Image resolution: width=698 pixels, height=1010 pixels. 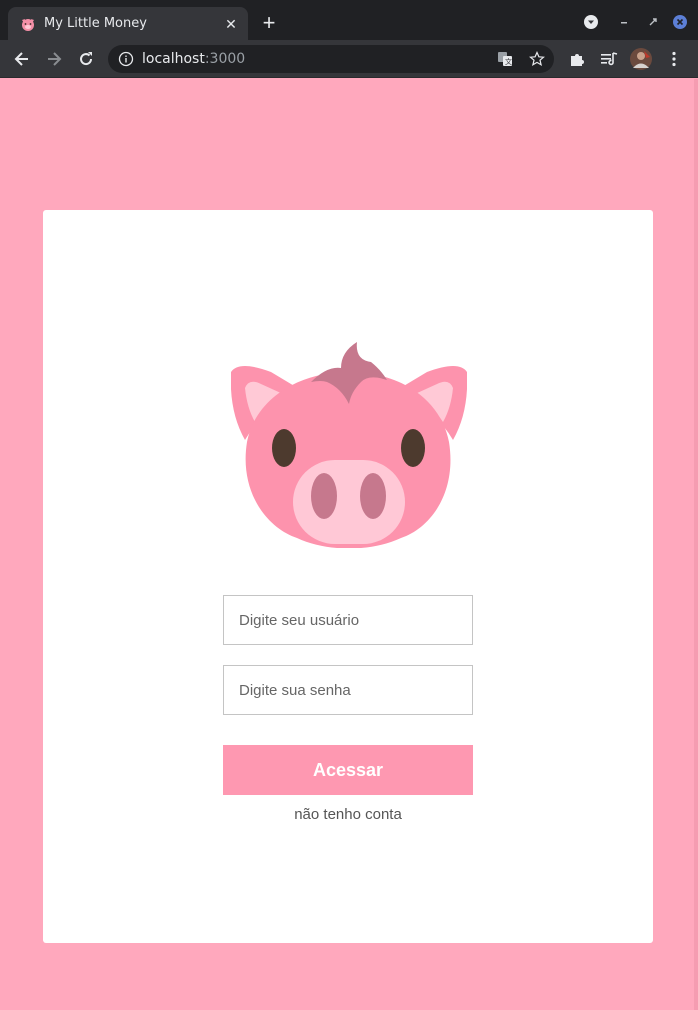 I want to click on close-tab-icon: ✕, so click(x=231, y=24).